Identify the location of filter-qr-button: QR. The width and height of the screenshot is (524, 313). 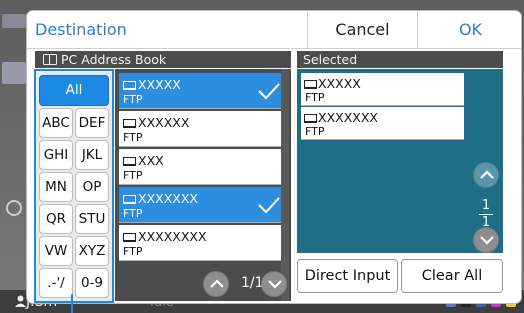
(56, 219).